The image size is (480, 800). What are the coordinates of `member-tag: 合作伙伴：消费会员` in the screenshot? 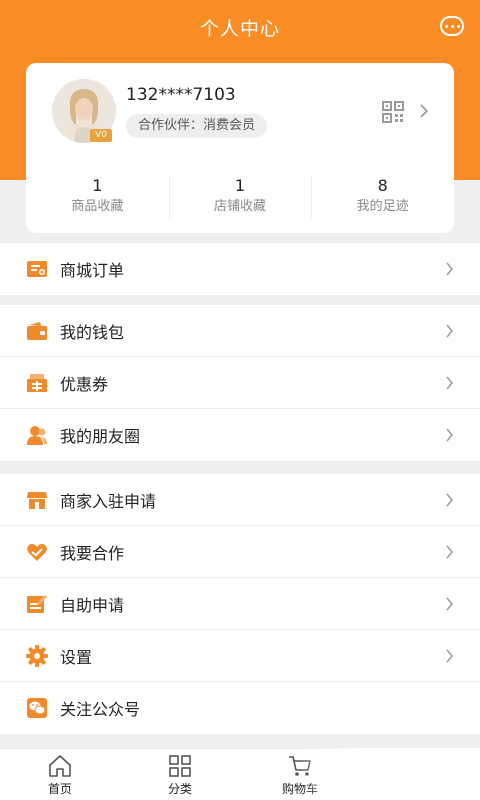 It's located at (197, 126).